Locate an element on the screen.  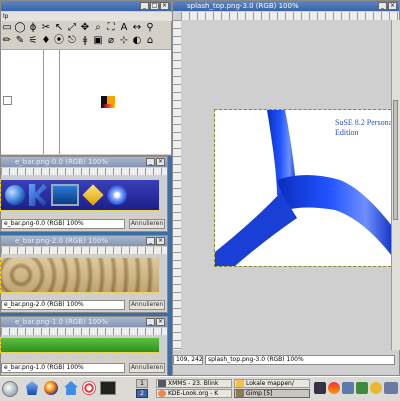
r2-tool-2-icon: ⚟ is located at coordinates (33, 41).